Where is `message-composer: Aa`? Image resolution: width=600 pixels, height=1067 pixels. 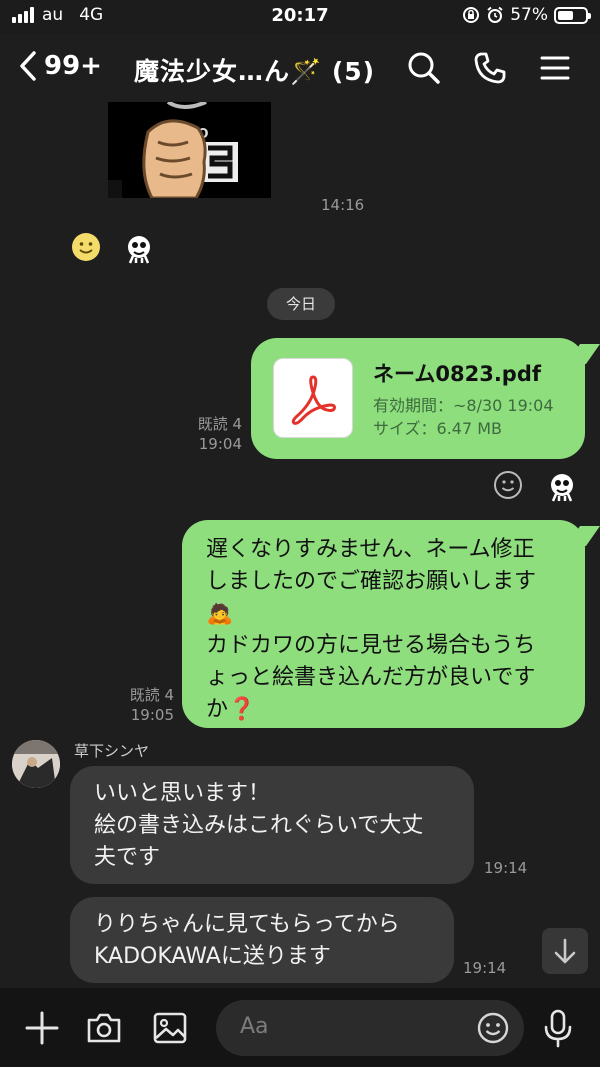
message-composer: Aa is located at coordinates (300, 1027).